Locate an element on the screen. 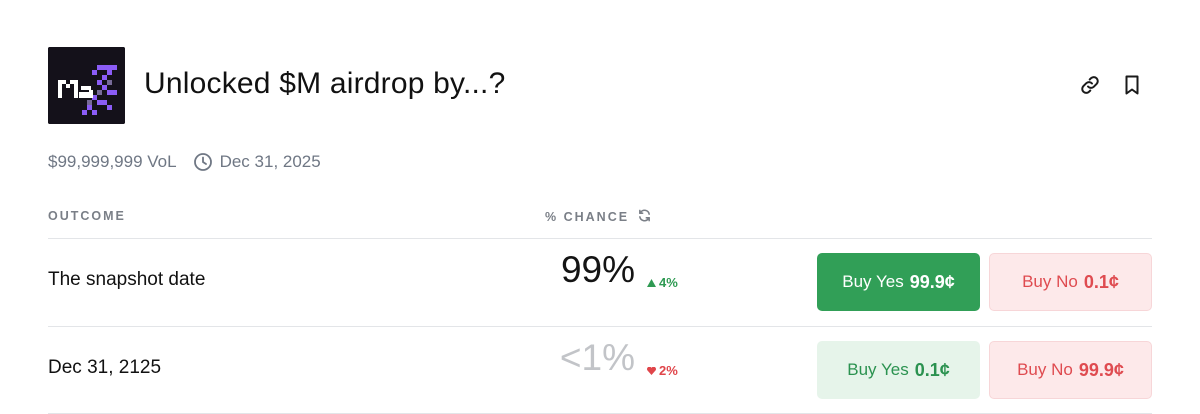 This screenshot has width=1200, height=414. chance-delta: 4% is located at coordinates (662, 282).